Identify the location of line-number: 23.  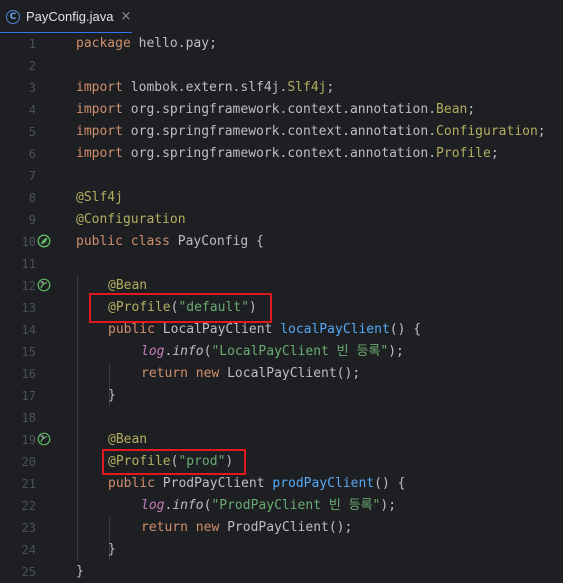
(28, 528).